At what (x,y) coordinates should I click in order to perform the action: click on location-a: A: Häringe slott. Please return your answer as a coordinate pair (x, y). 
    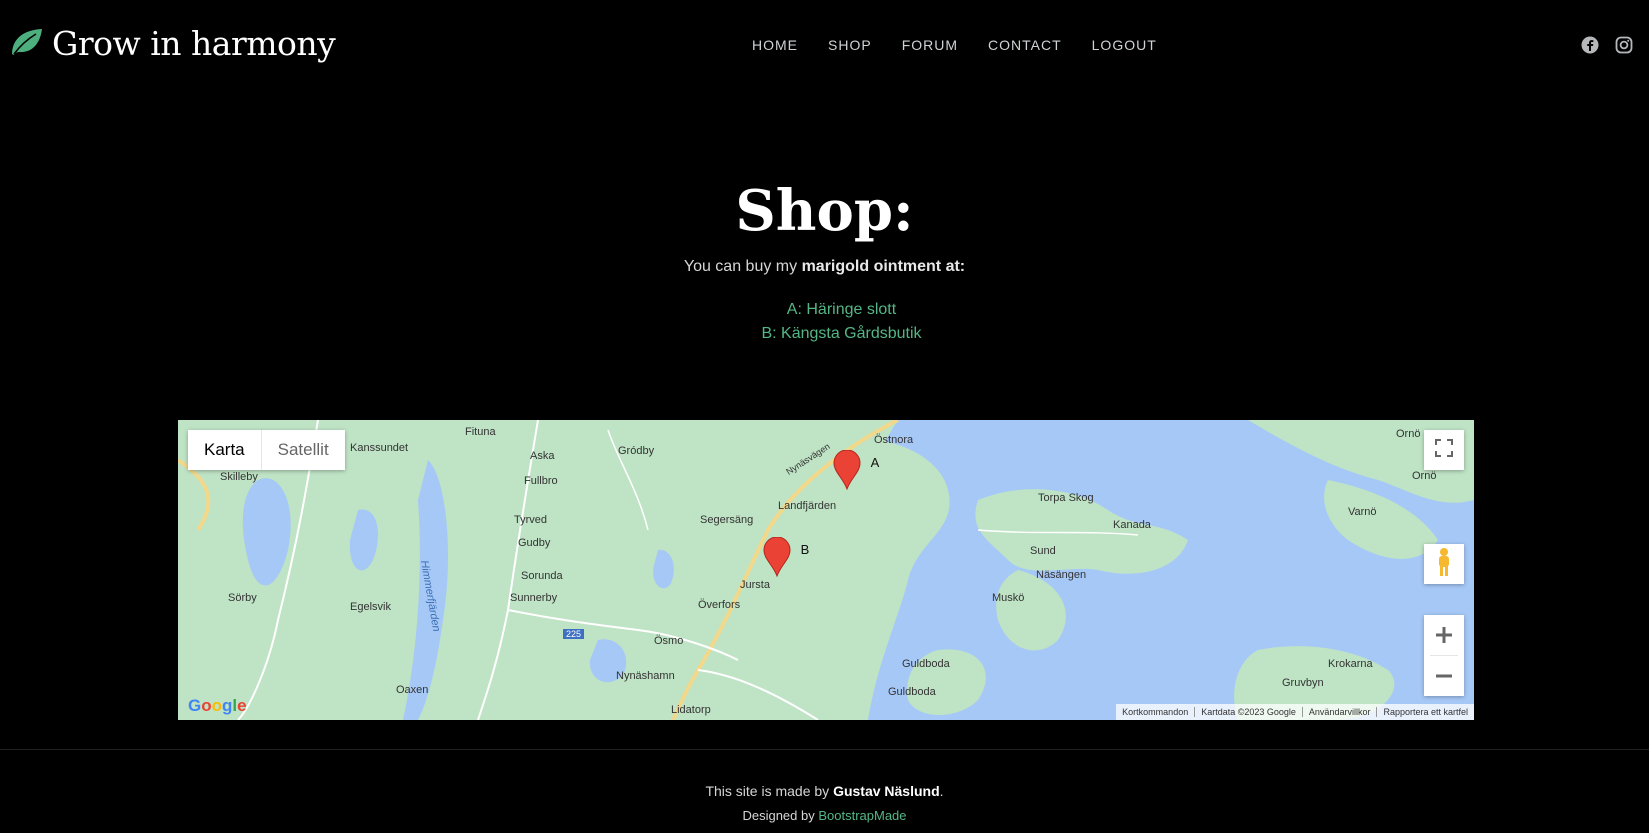
    Looking at the image, I should click on (824, 310).